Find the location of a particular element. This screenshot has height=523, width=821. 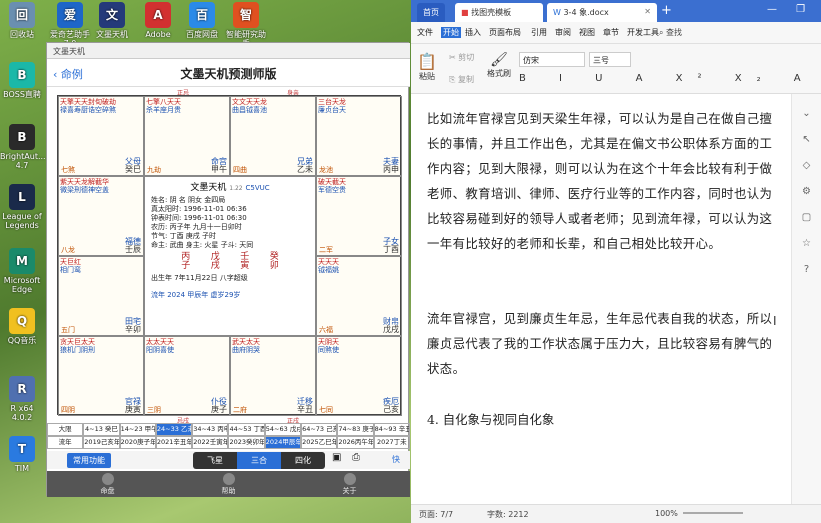

search-button: ⌕ 查找 is located at coordinates (670, 32).